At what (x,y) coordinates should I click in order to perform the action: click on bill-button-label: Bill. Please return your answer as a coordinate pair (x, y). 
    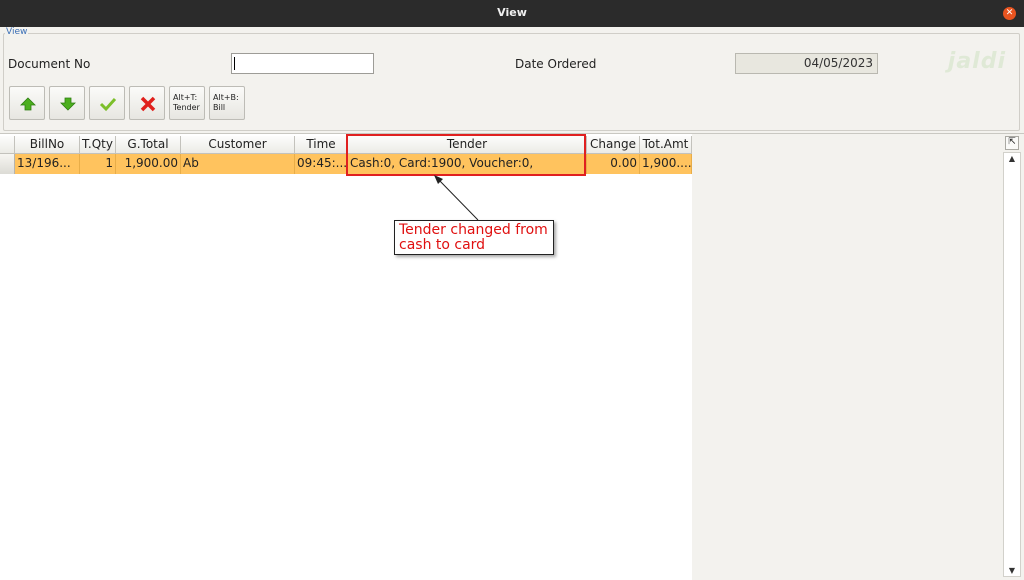
    Looking at the image, I should click on (219, 107).